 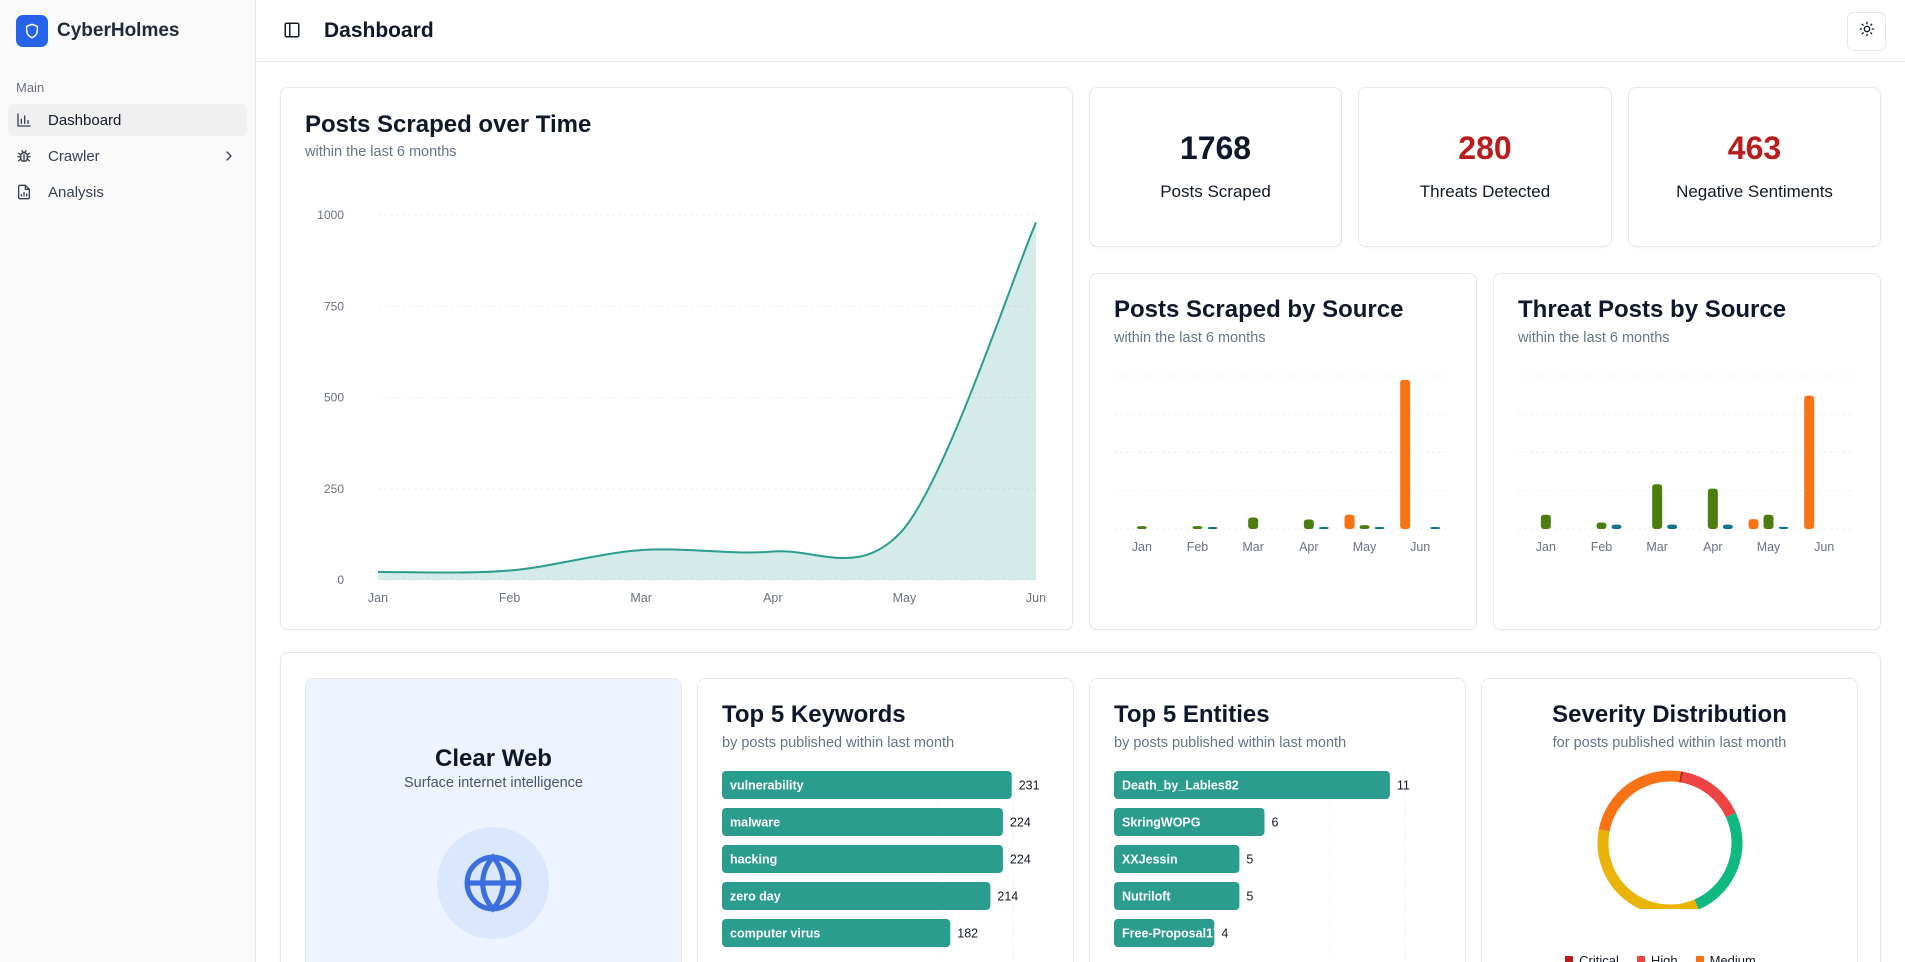 What do you see at coordinates (967, 934) in the screenshot?
I see `bar-value: 182` at bounding box center [967, 934].